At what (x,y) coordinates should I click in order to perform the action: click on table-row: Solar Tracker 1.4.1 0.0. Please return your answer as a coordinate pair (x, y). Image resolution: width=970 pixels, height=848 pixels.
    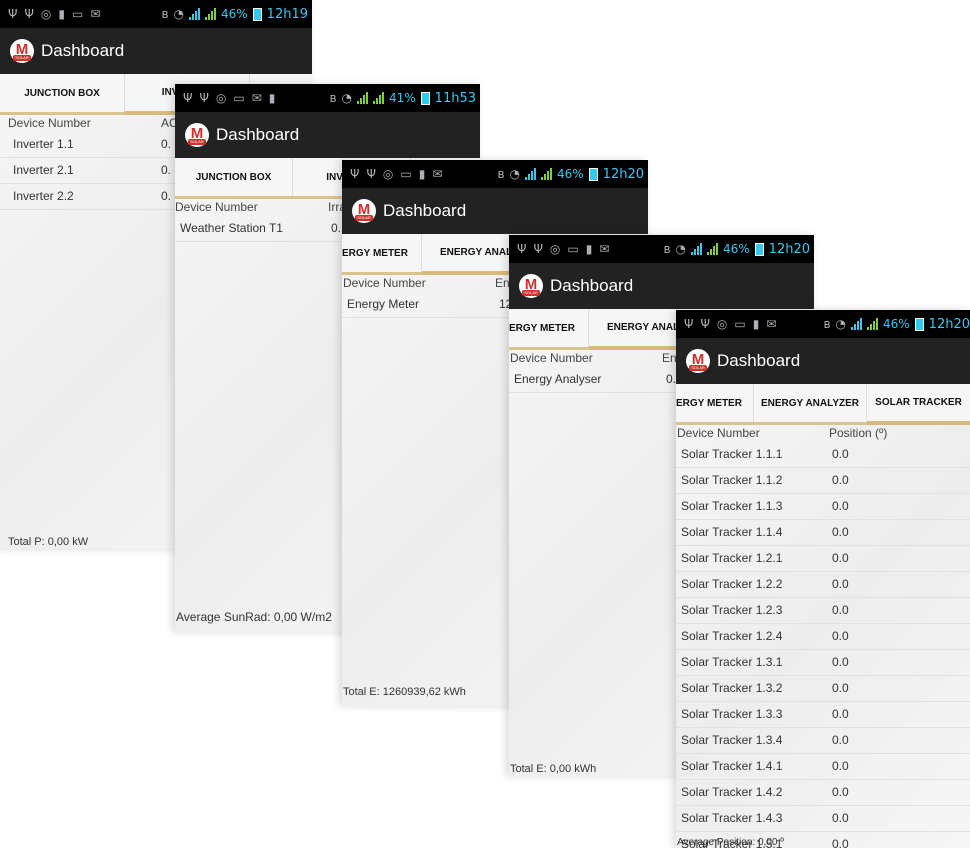
    Looking at the image, I should click on (823, 767).